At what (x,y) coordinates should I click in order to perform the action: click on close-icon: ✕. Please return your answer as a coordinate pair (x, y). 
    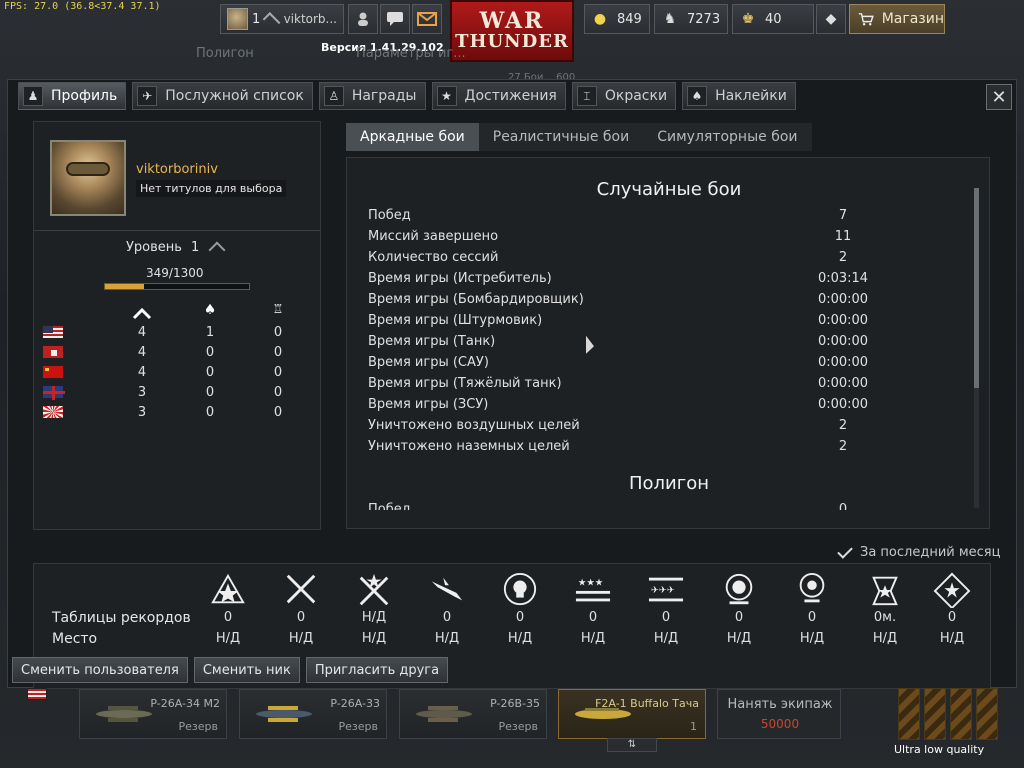
    Looking at the image, I should click on (999, 97).